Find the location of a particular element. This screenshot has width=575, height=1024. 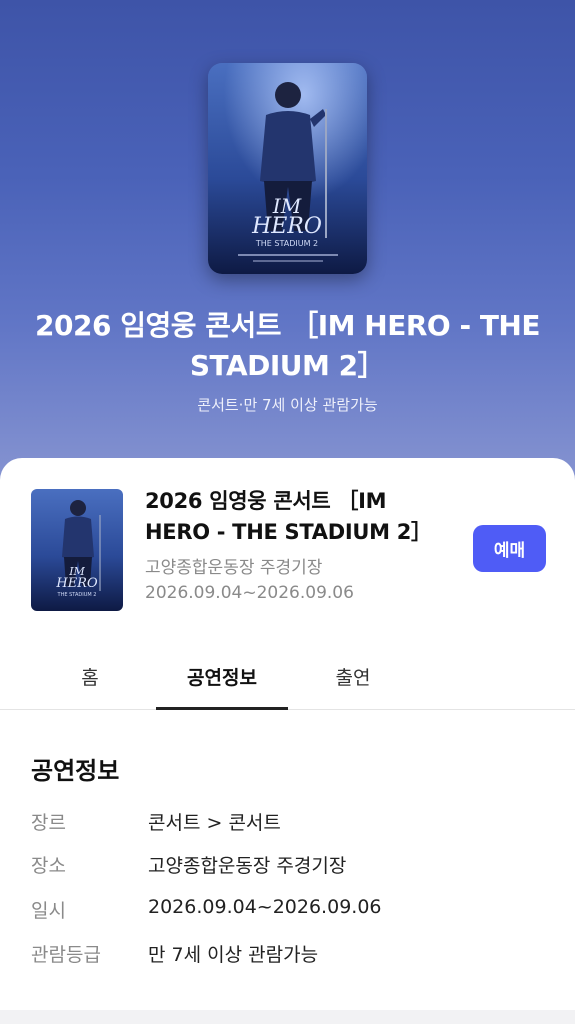

tab-bar: 홈 공연정보 출연 is located at coordinates (287, 676).